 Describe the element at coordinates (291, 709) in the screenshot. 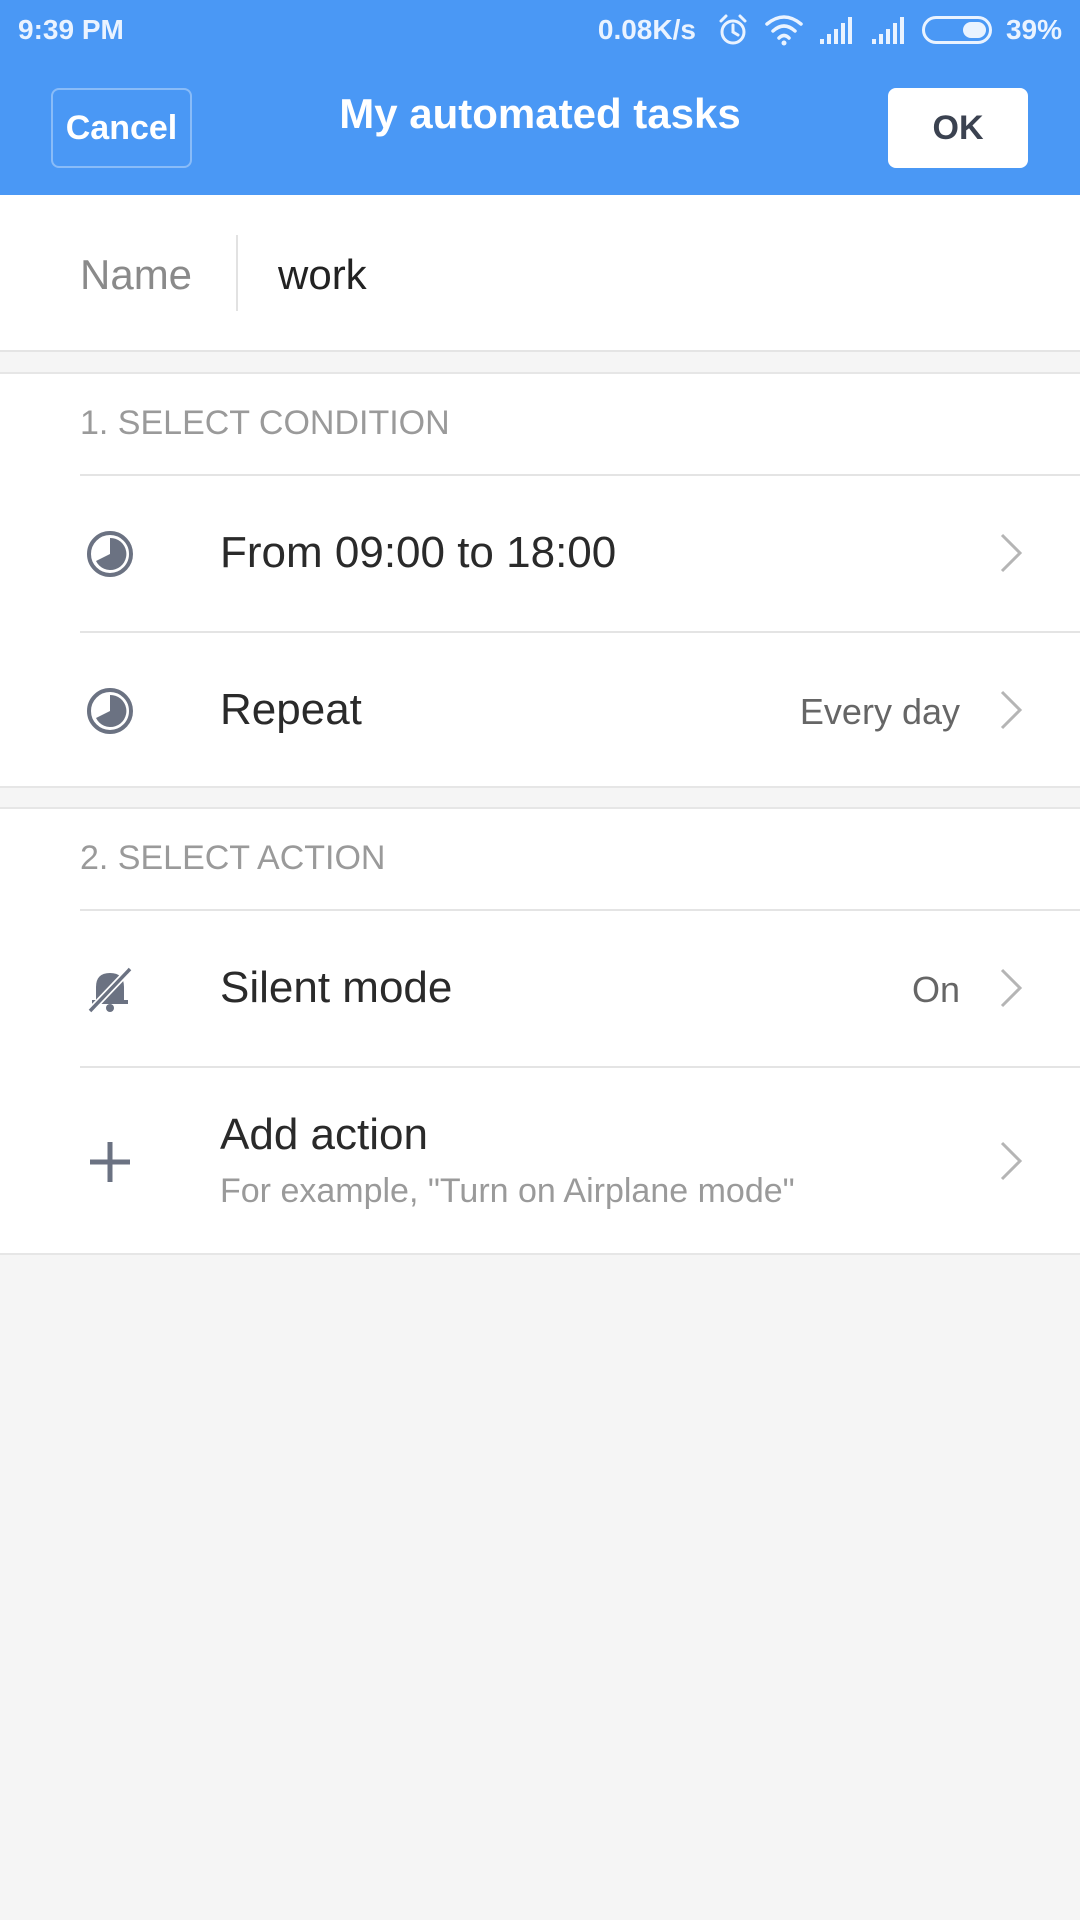

I see `row-label: Repeat` at that location.